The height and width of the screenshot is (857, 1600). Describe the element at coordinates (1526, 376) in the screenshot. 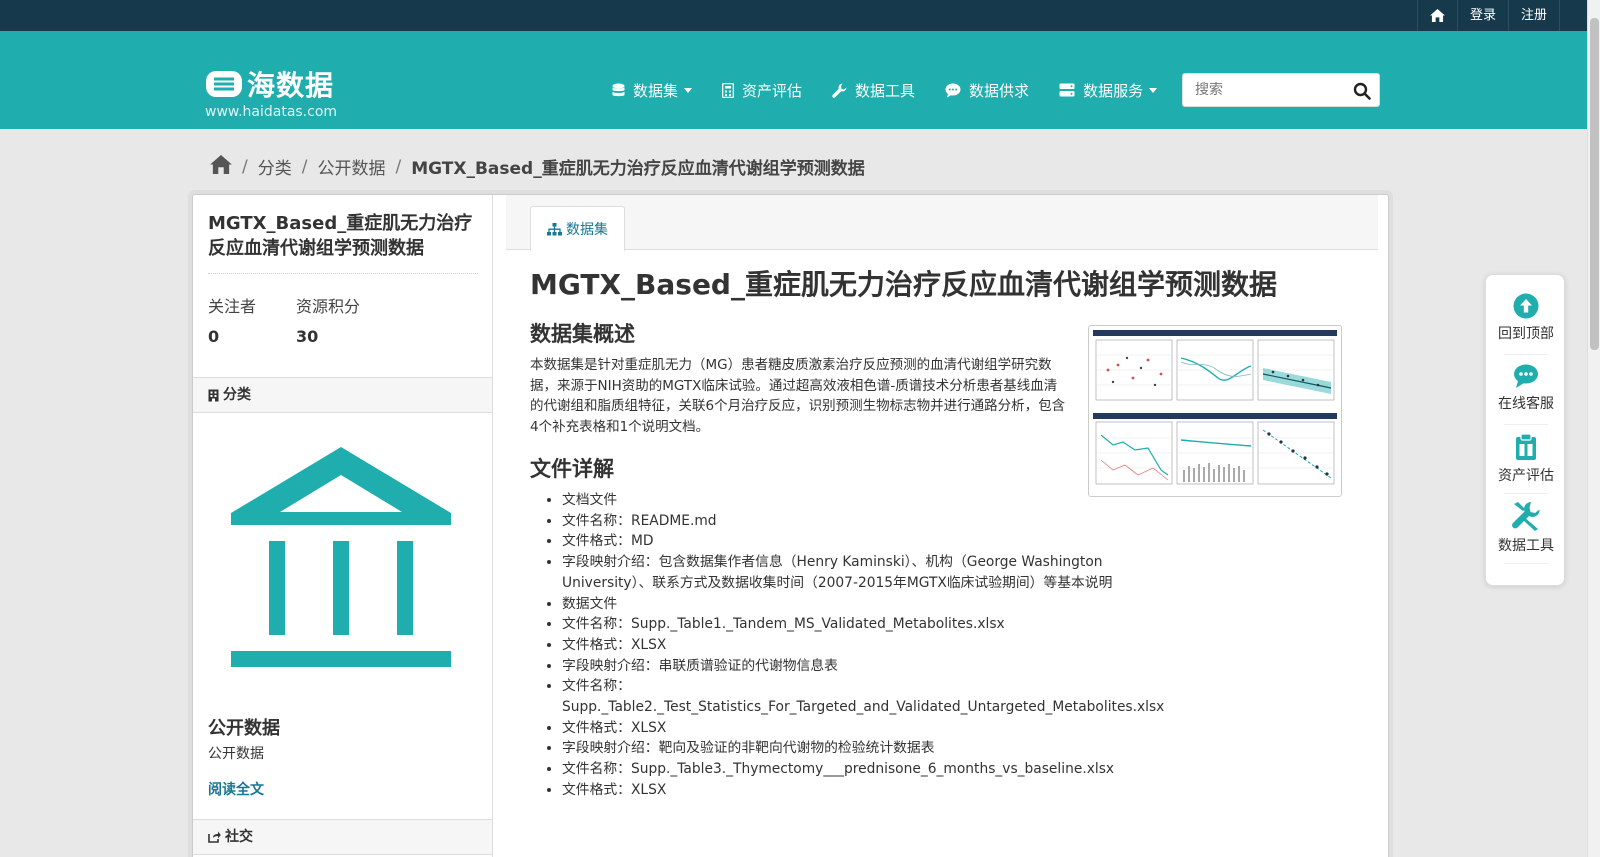

I see `chat-bubble-icon` at that location.